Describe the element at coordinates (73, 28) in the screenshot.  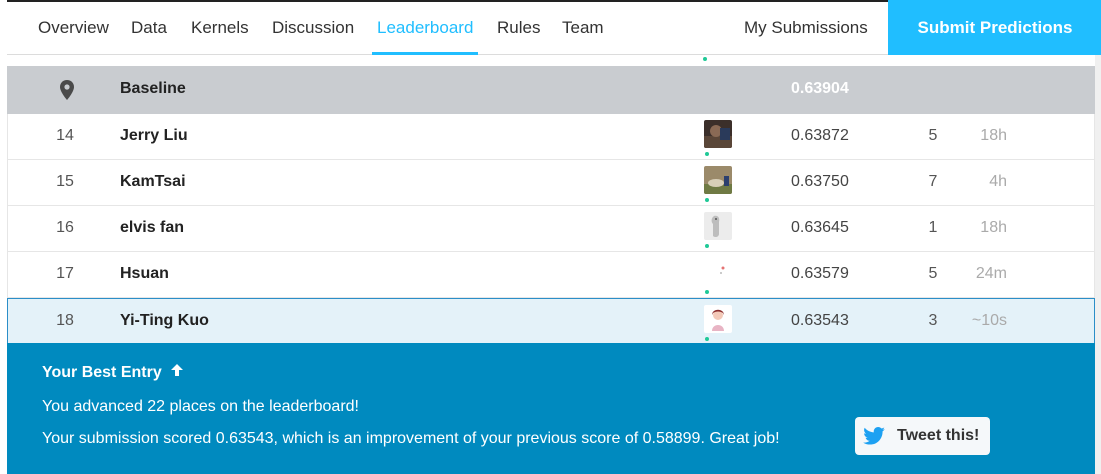
I see `tab-overview: Overview` at that location.